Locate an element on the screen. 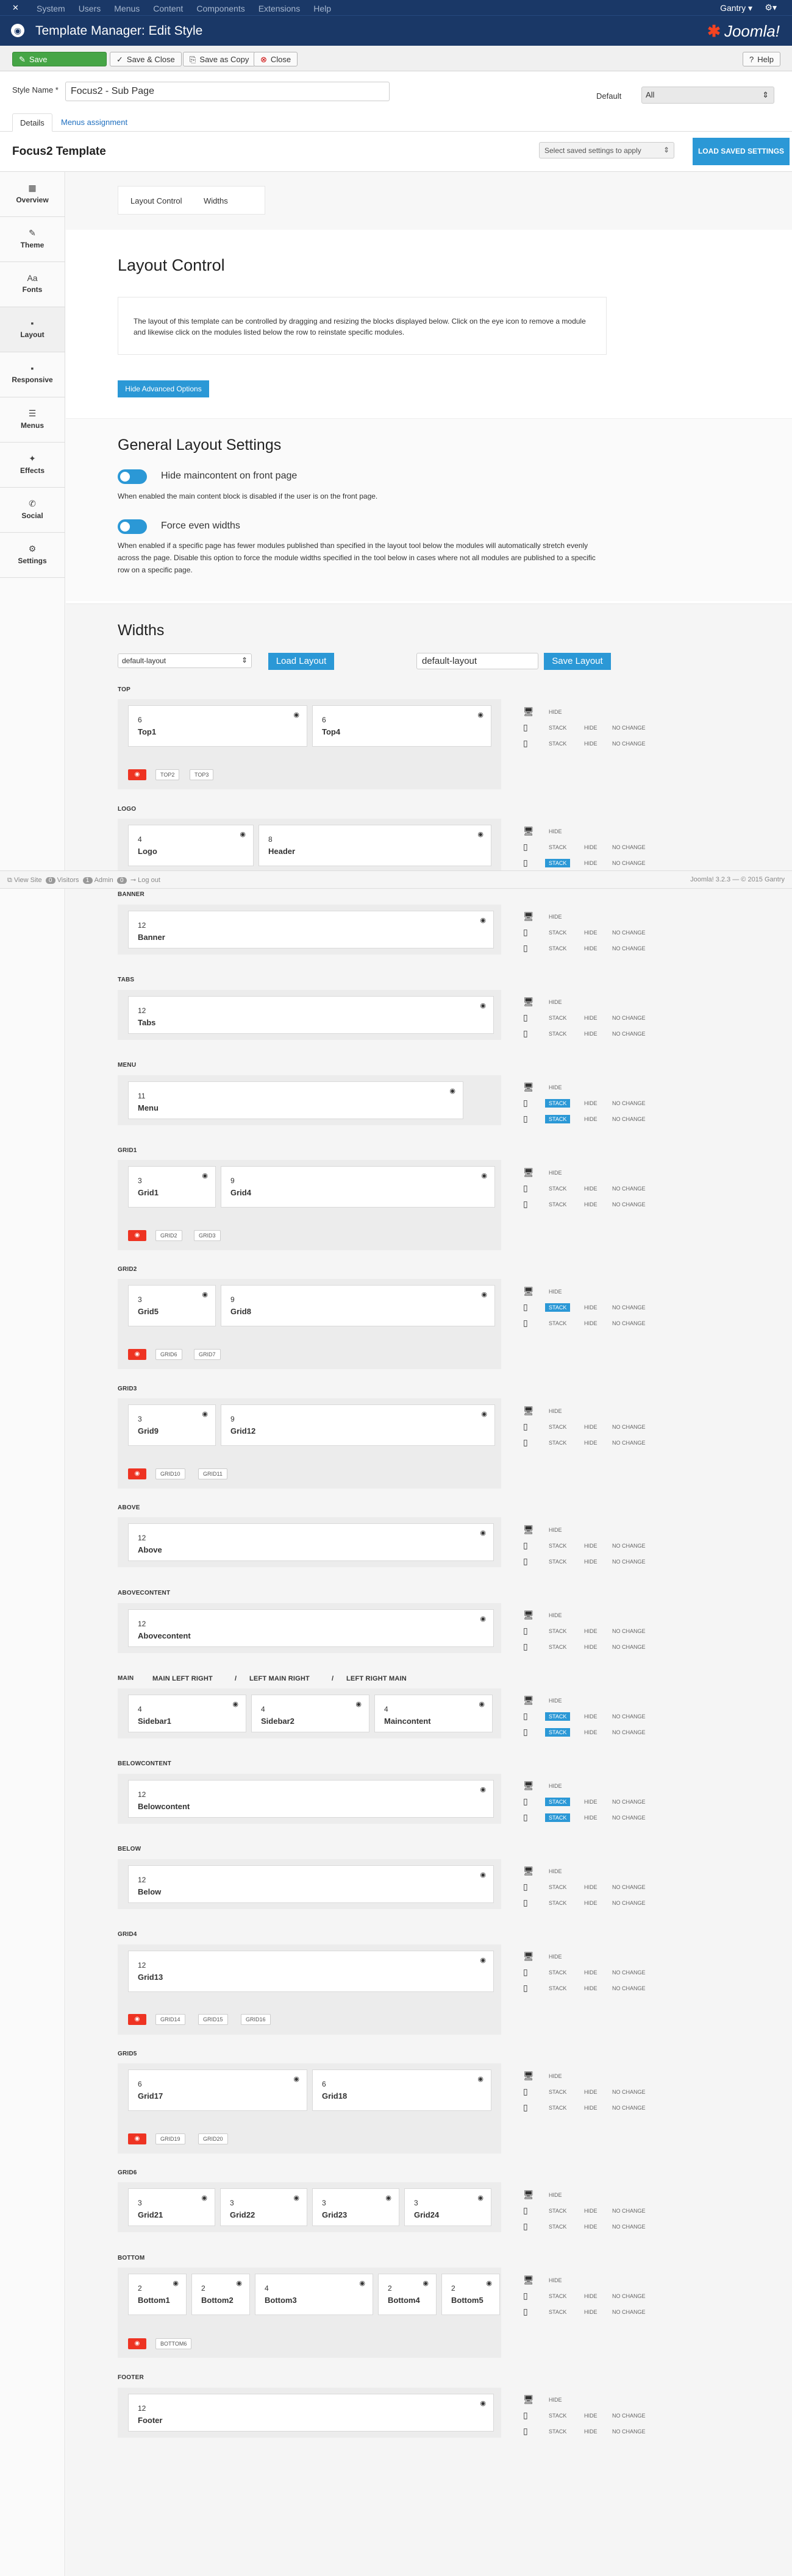 The image size is (792, 2576). hidden-module-pill: GRID19 is located at coordinates (170, 2138).